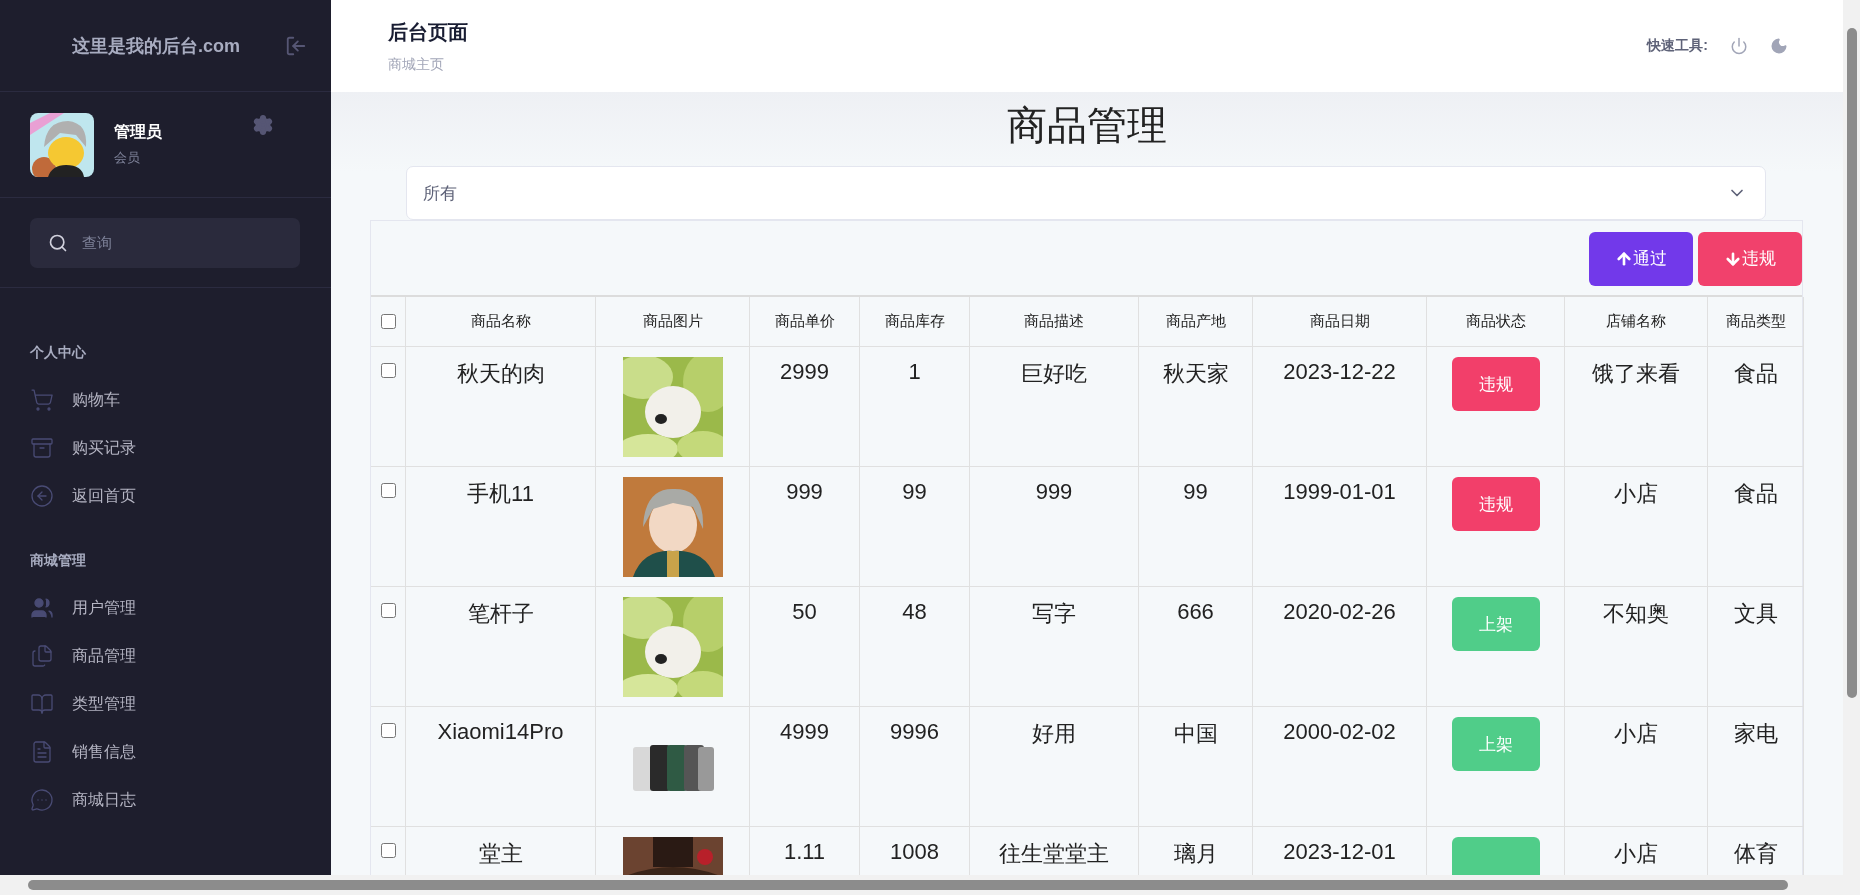  Describe the element at coordinates (1756, 647) in the screenshot. I see `table-cell: 文具` at that location.